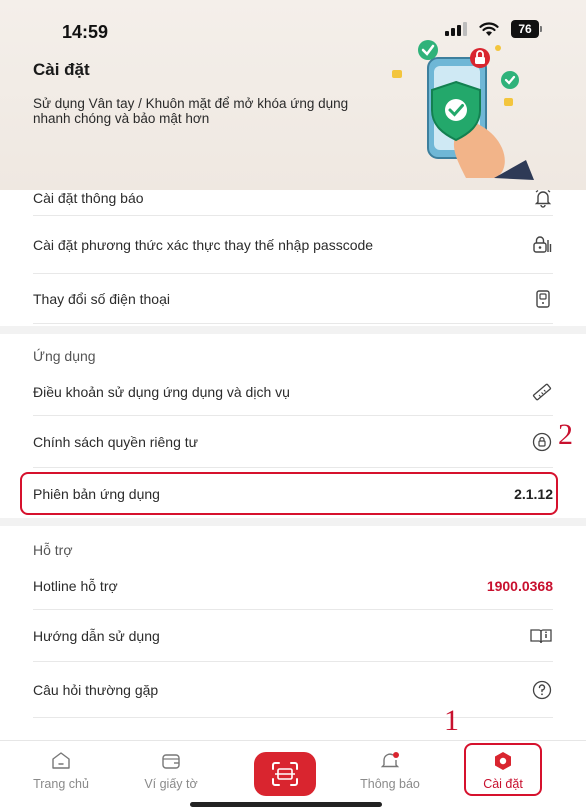 The height and width of the screenshot is (810, 586). Describe the element at coordinates (289, 493) in the screenshot. I see `highlight-app-version` at that location.